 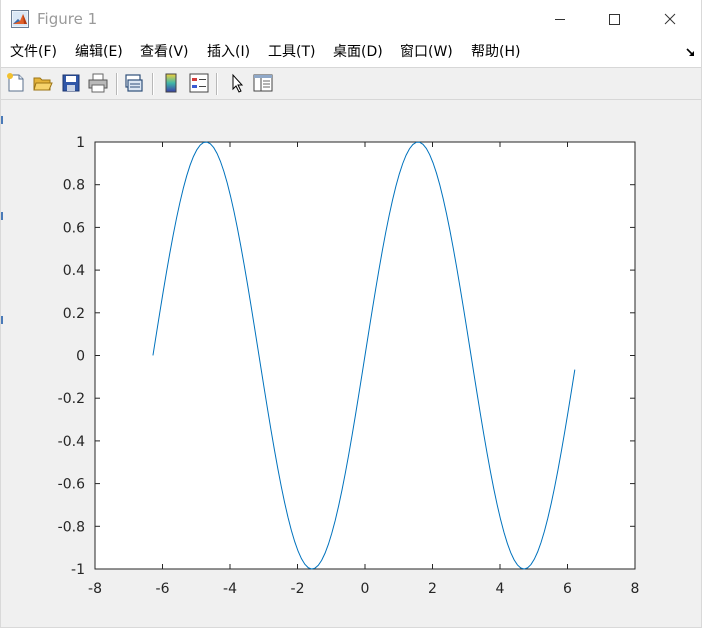 I want to click on edit-plot-icon, so click(x=237, y=83).